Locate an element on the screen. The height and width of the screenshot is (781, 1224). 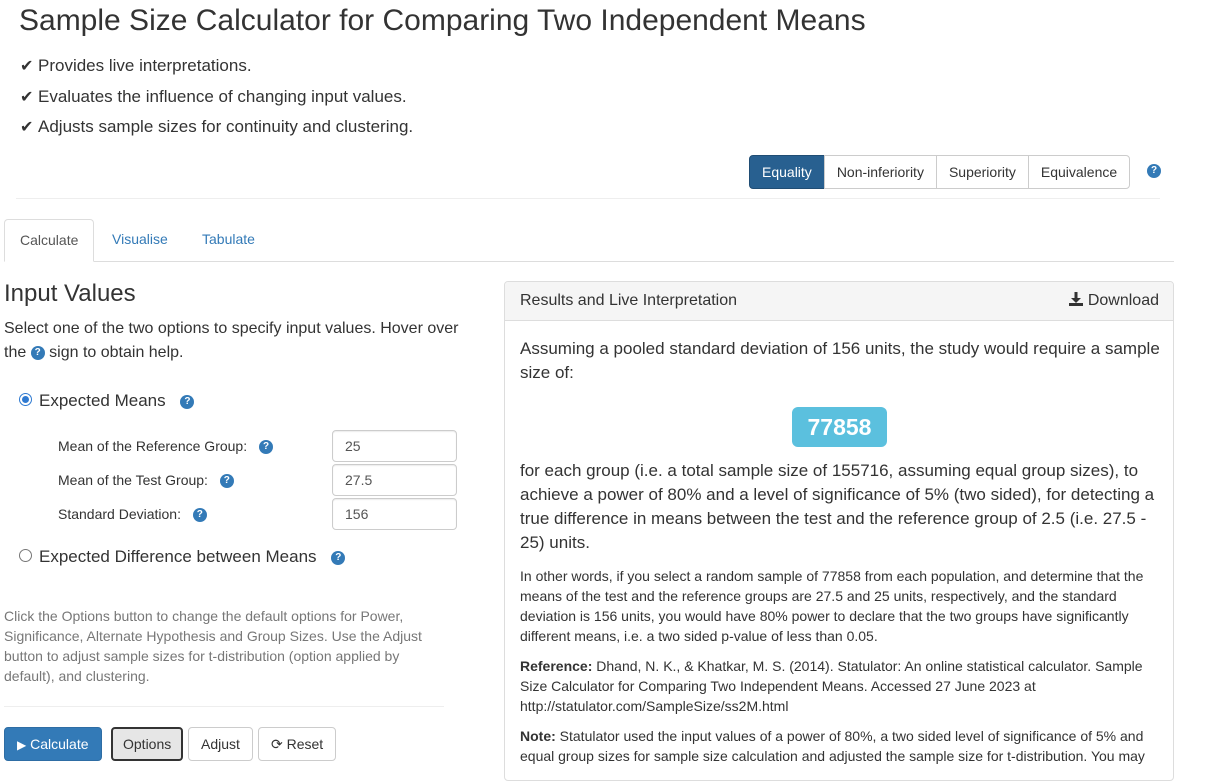
calculate-label: Calculate is located at coordinates (59, 744).